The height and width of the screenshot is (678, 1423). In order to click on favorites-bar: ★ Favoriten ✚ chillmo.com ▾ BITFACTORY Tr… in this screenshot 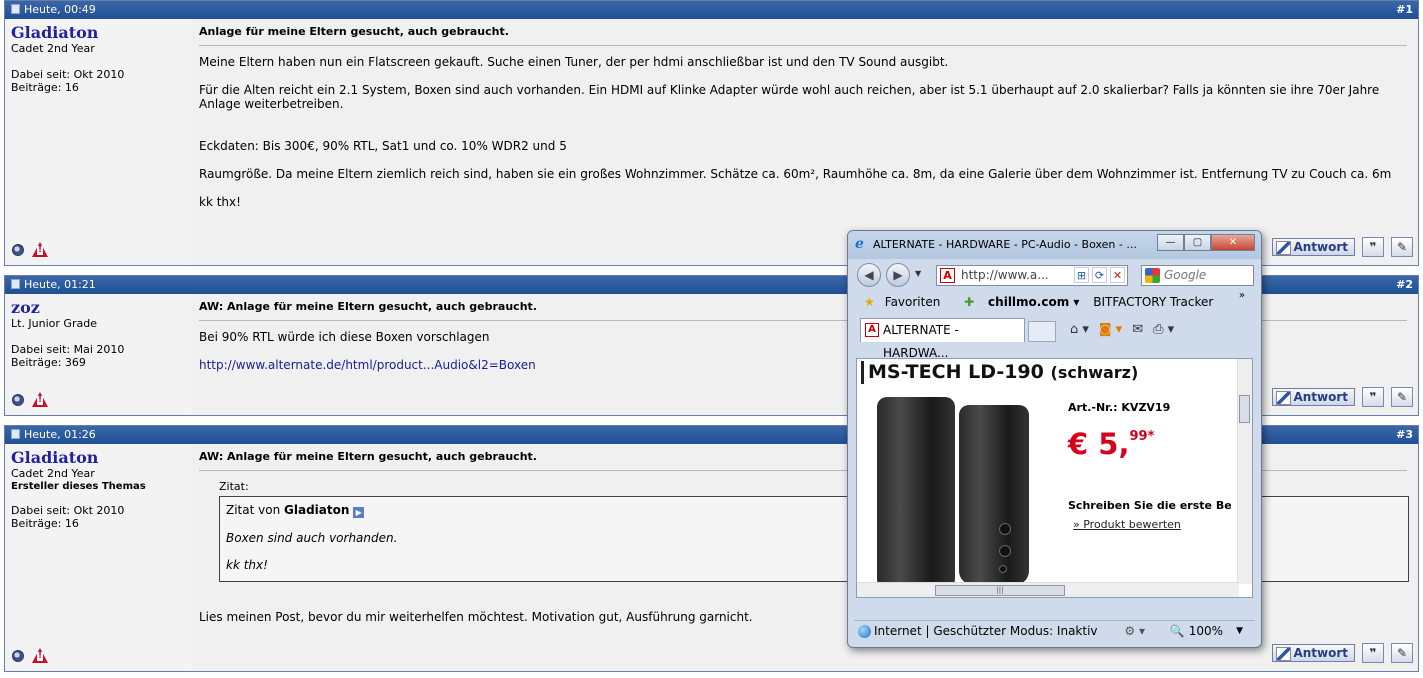, I will do `click(1054, 302)`.